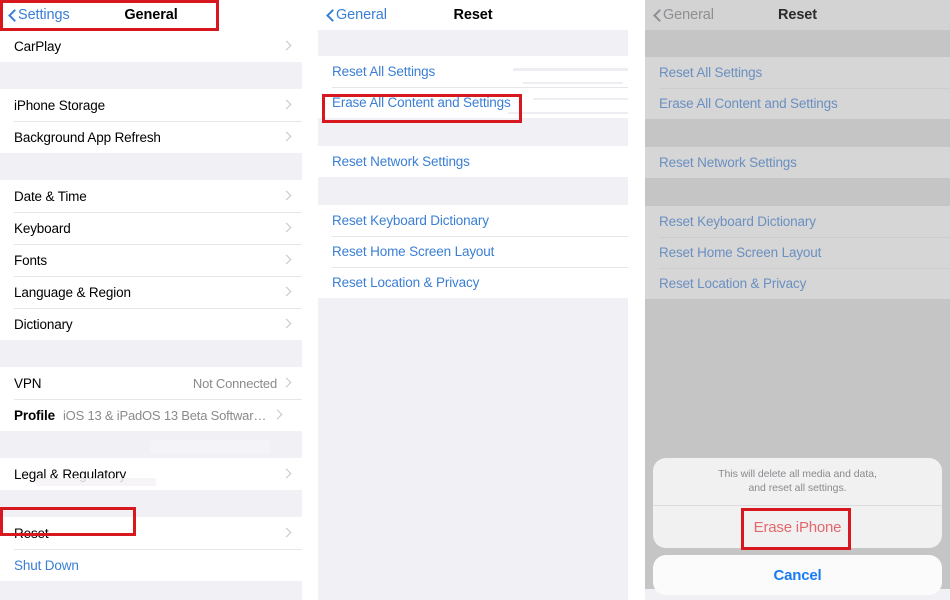 The image size is (950, 600). Describe the element at coordinates (151, 565) in the screenshot. I see `settings-row-shut-down: Shut Down` at that location.